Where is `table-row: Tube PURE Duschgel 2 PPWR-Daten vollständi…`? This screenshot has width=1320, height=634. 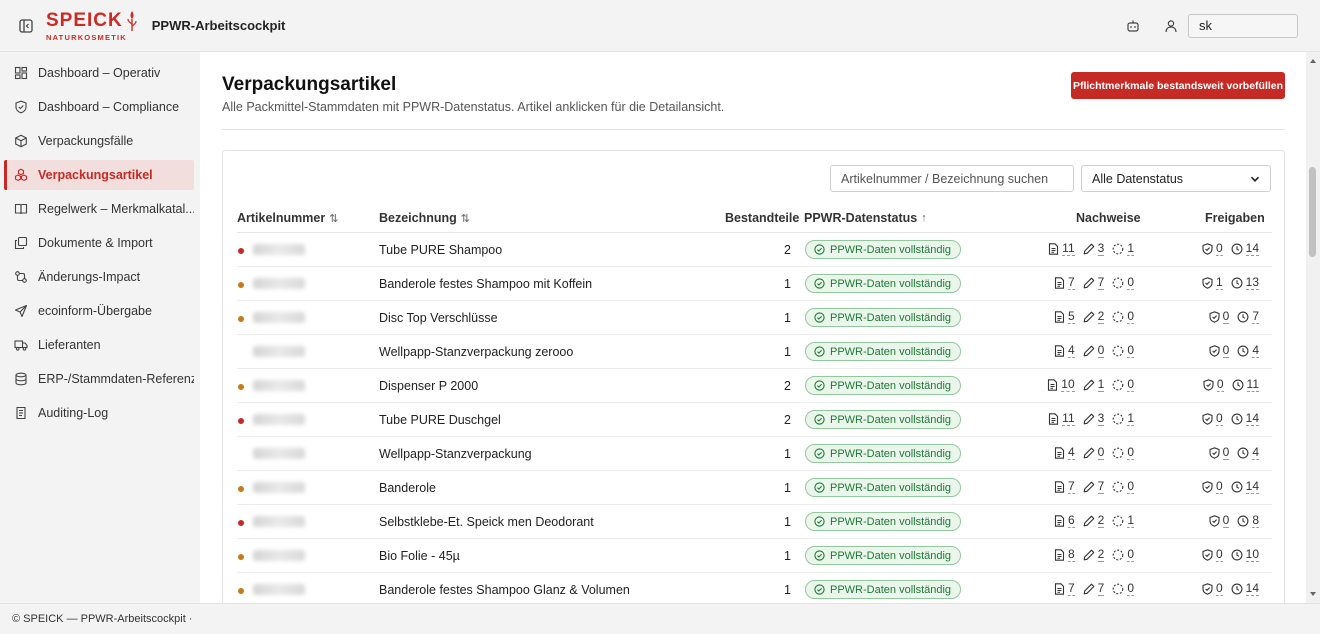 table-row: Tube PURE Duschgel 2 PPWR-Daten vollständi… is located at coordinates (754, 420).